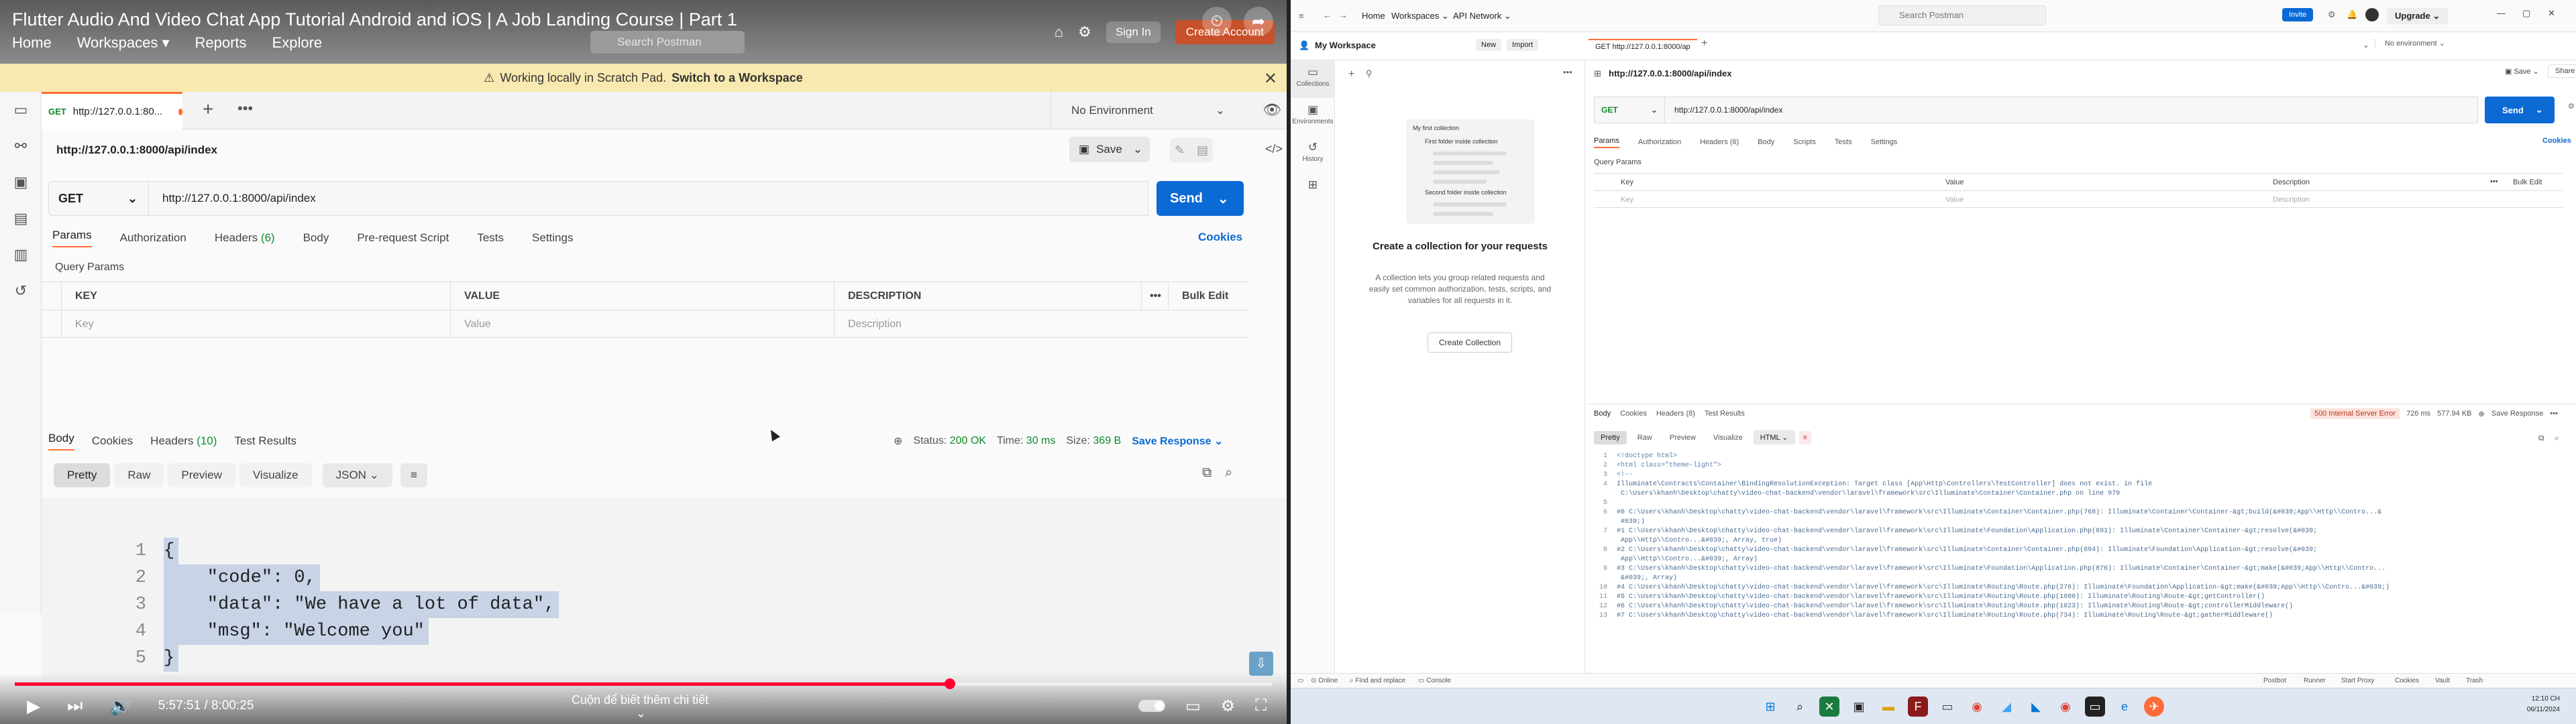 This screenshot has height=724, width=2576. I want to click on history-icon: ↺, so click(21, 291).